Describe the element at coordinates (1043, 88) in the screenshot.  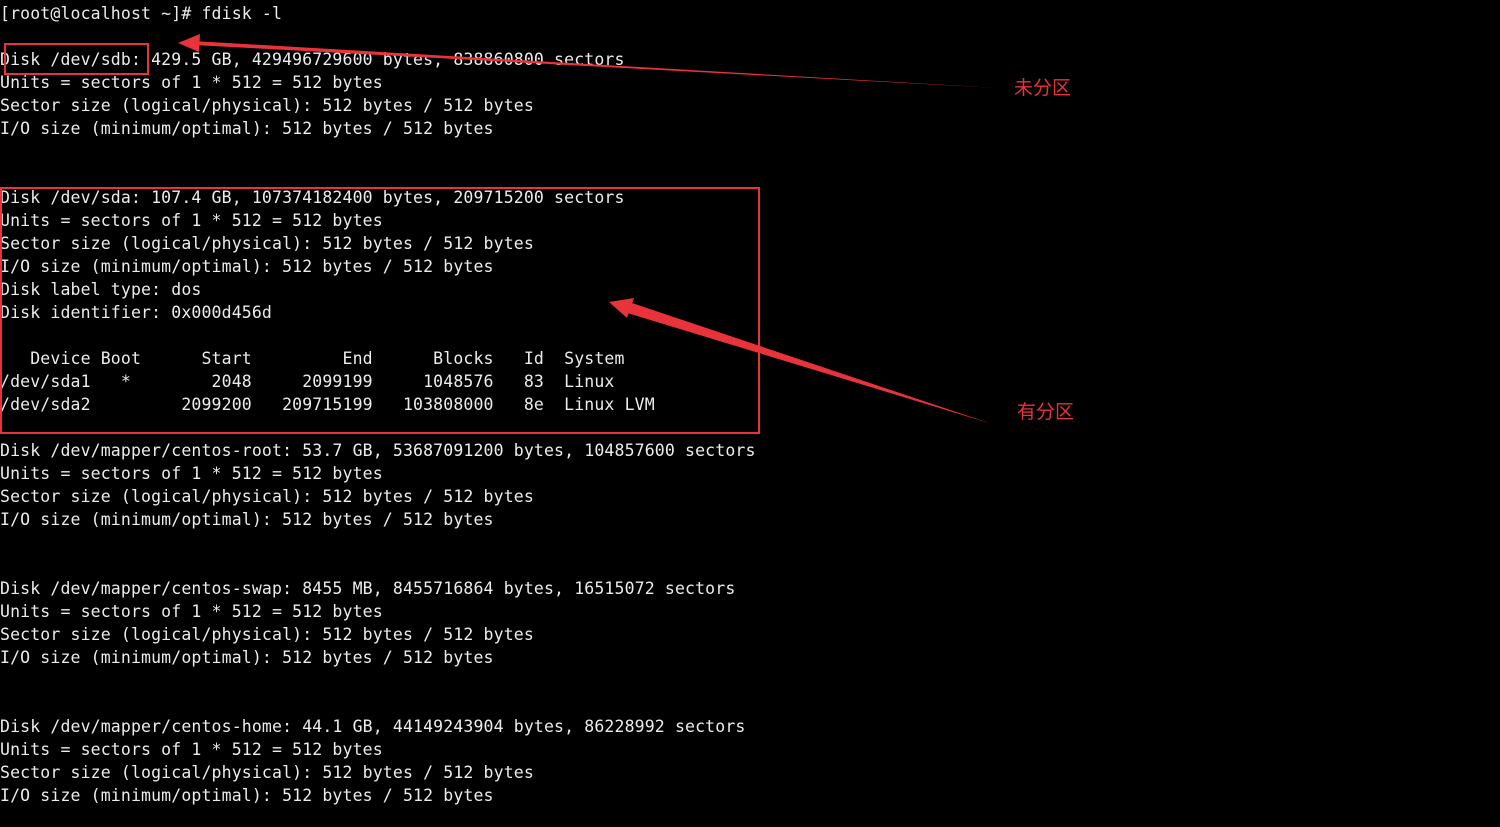
I see `unpartitioned-label: 未分区` at that location.